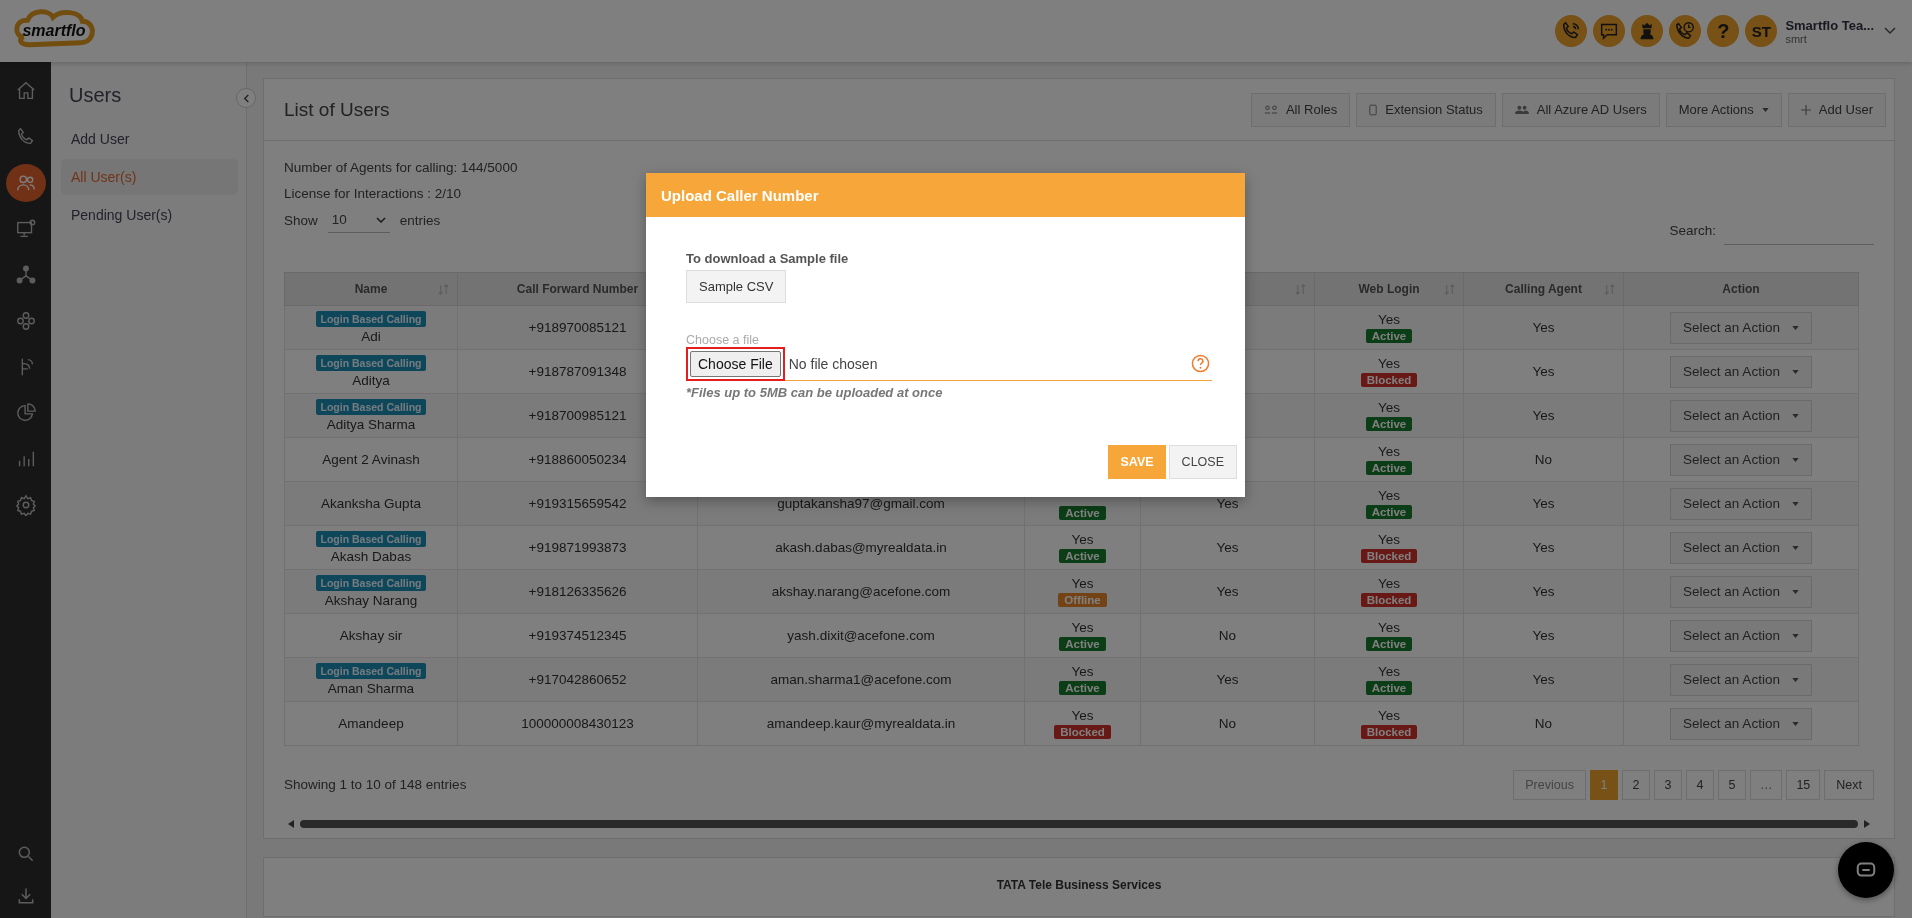 The height and width of the screenshot is (918, 1912). I want to click on dropdown-button: More Actions, so click(1723, 109).